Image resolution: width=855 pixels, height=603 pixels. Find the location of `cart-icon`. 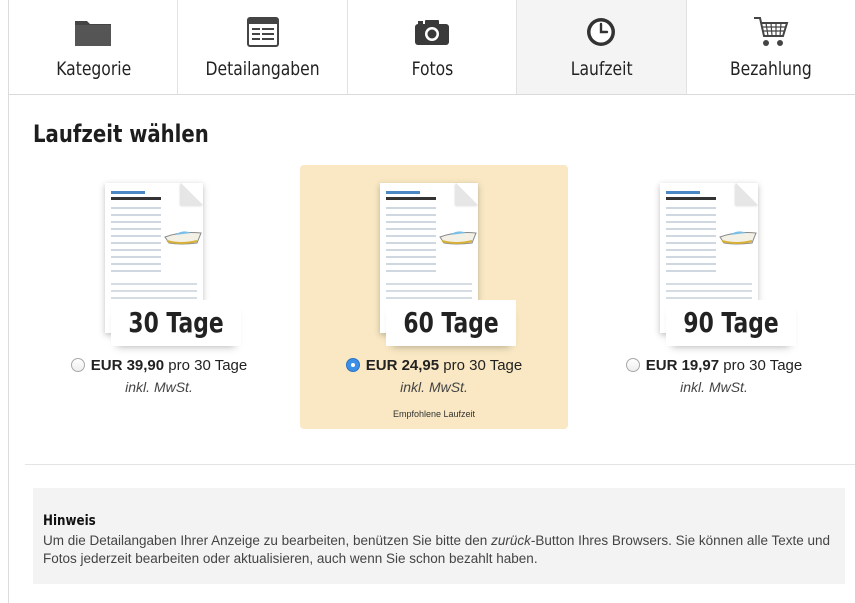

cart-icon is located at coordinates (771, 32).